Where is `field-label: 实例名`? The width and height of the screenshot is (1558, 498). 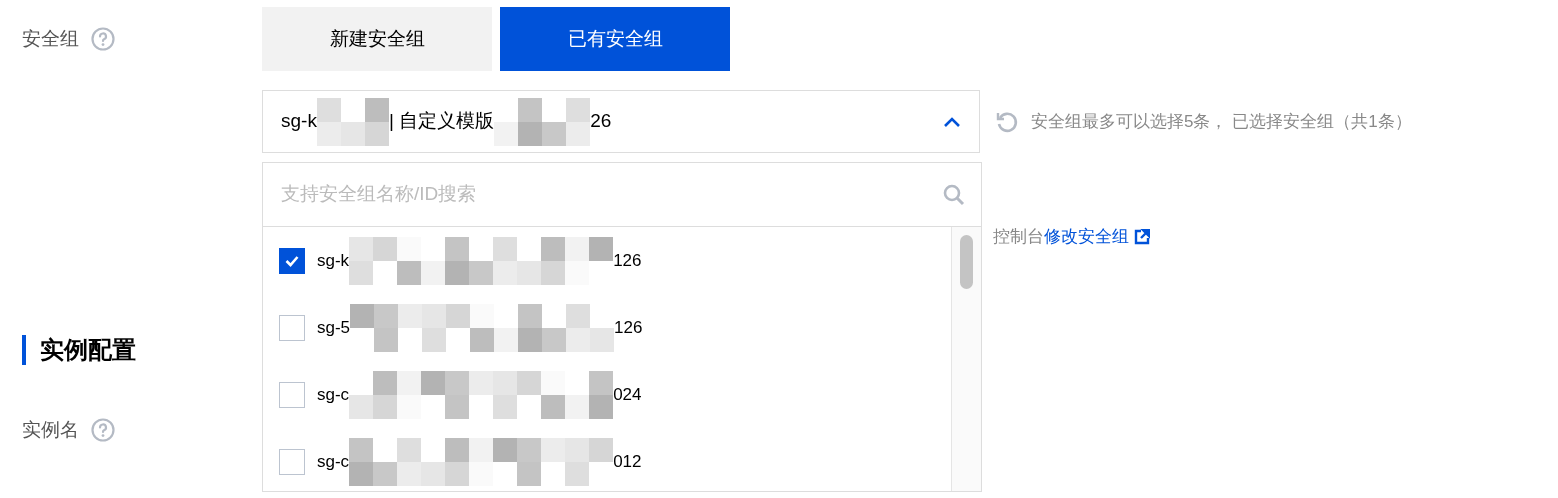
field-label: 实例名 is located at coordinates (50, 429).